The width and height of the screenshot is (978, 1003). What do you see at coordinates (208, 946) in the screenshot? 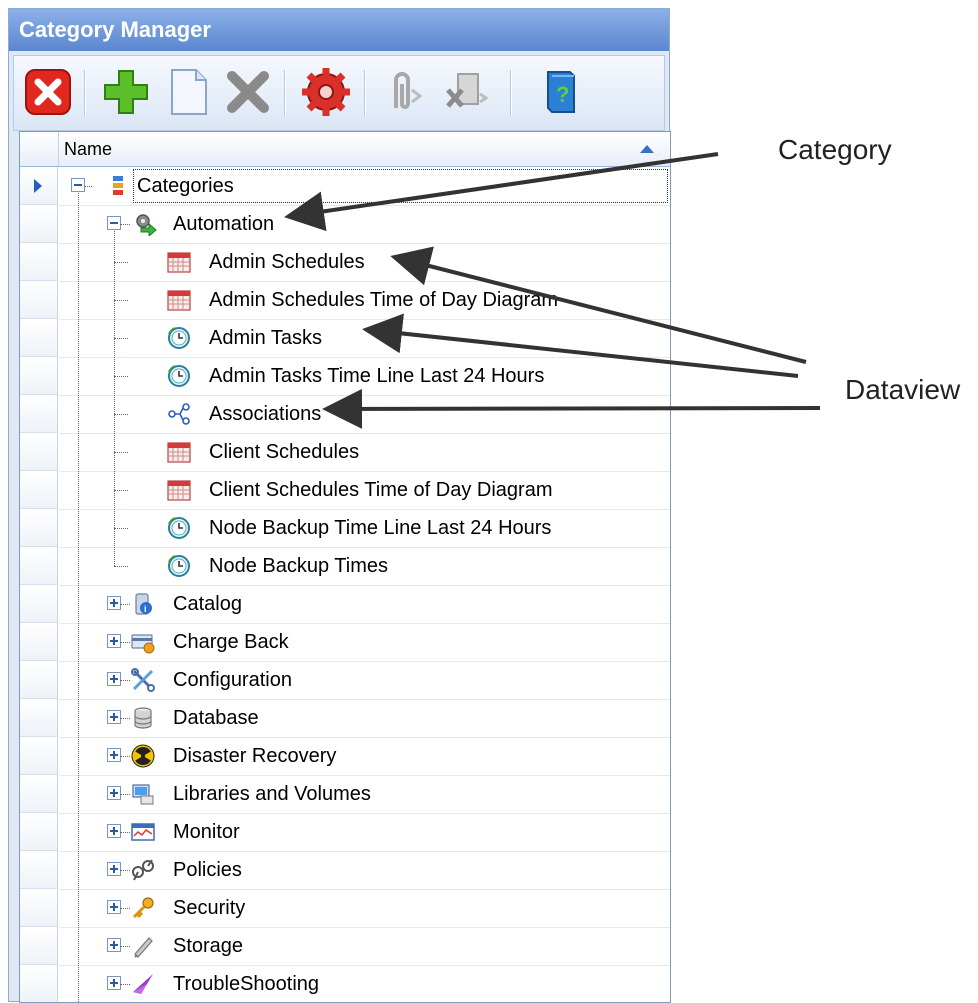
I see `category-label: Storage` at bounding box center [208, 946].